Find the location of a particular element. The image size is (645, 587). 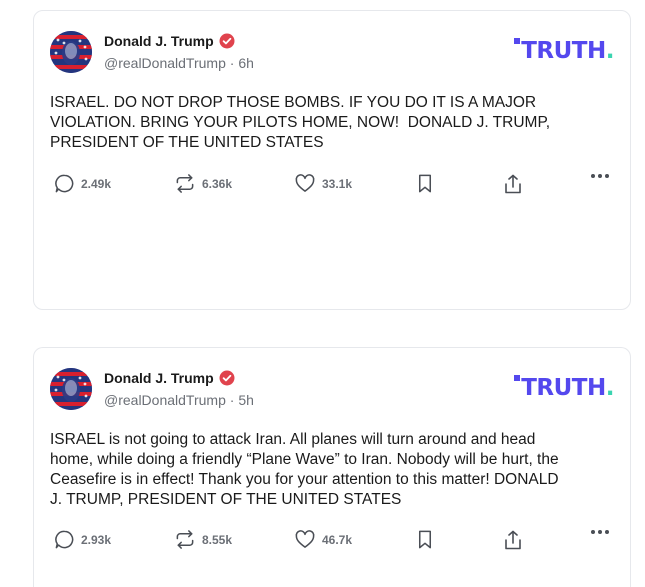

reply-count: 2.49k is located at coordinates (96, 183).